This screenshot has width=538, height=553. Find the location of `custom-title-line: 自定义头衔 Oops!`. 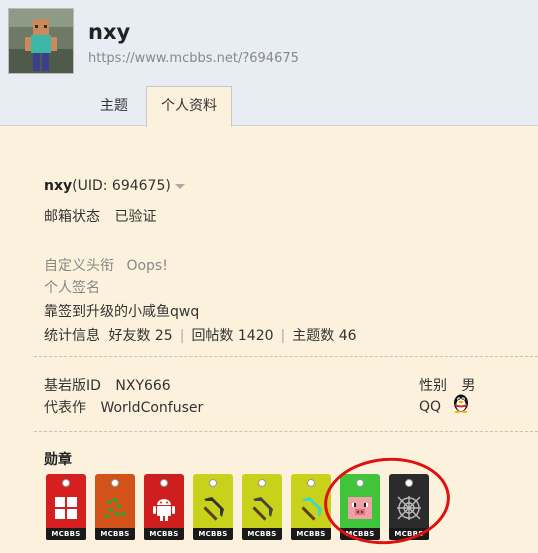

custom-title-line: 自定义头衔 Oops! is located at coordinates (106, 265).